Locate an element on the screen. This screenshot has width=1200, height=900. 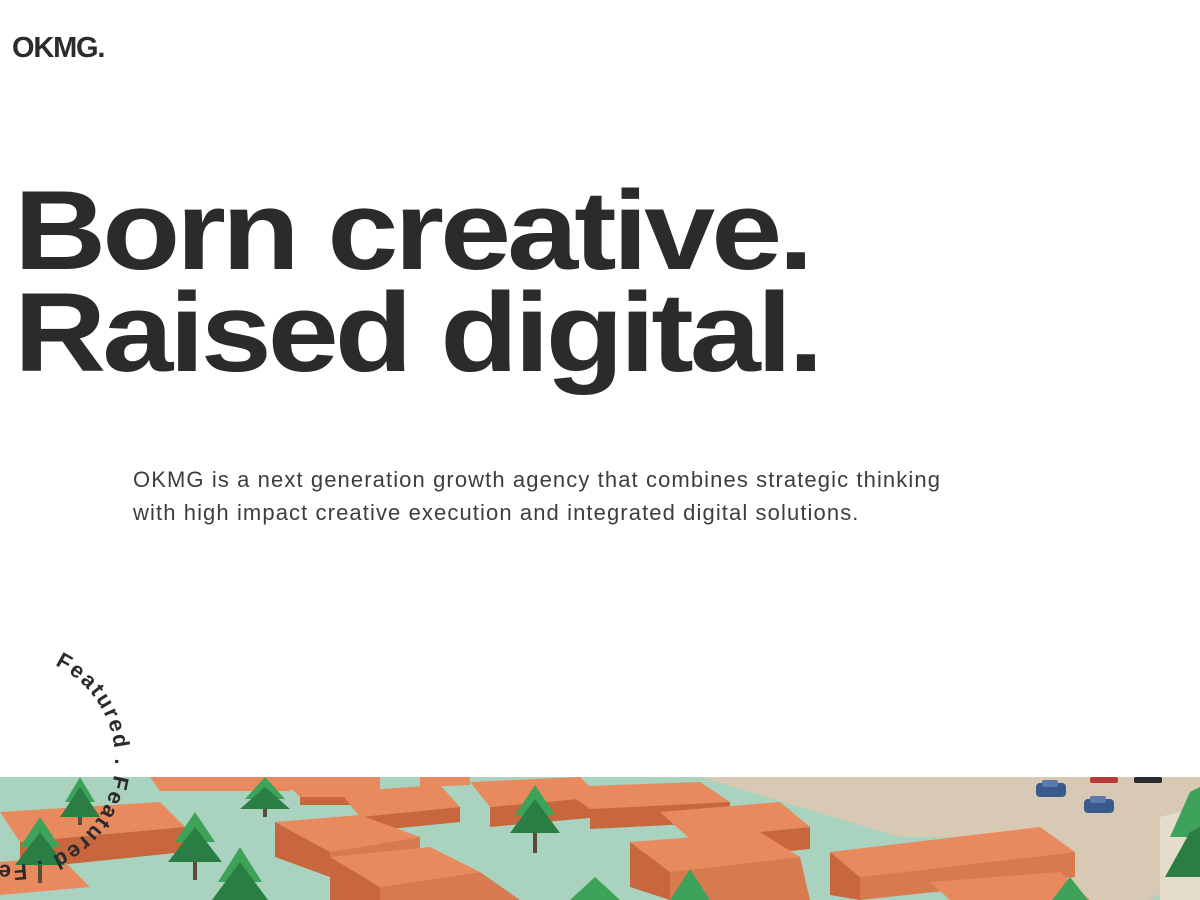
hero-heading-line-2: Raised digital. is located at coordinates (419, 332).